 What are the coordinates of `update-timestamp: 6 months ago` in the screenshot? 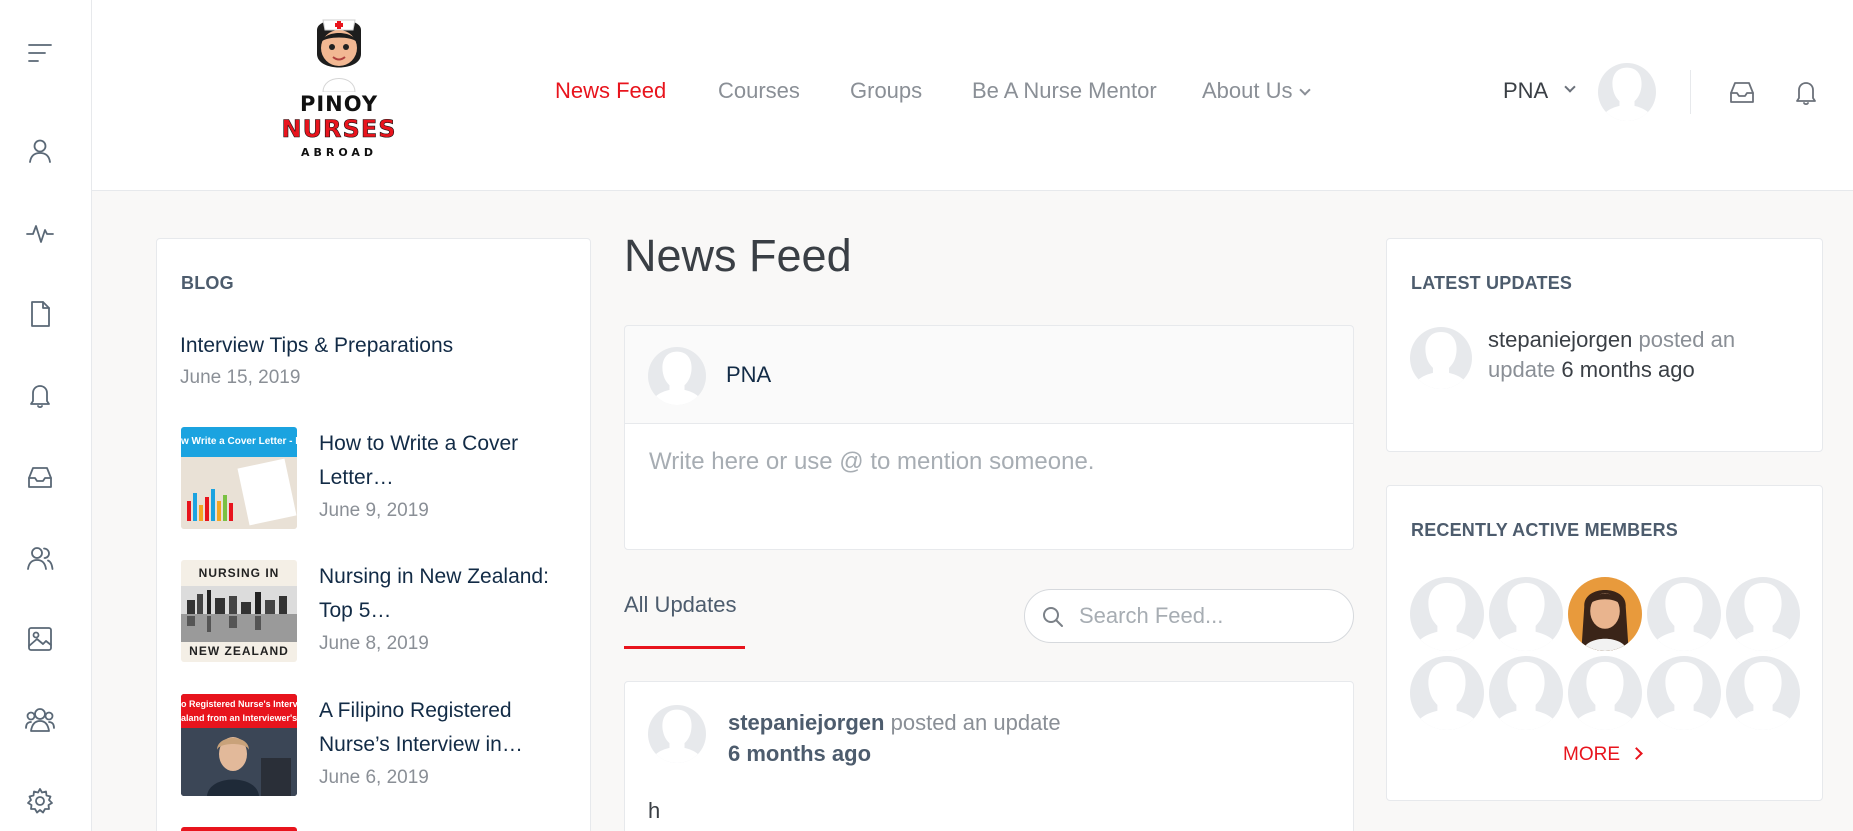 It's located at (1627, 369).